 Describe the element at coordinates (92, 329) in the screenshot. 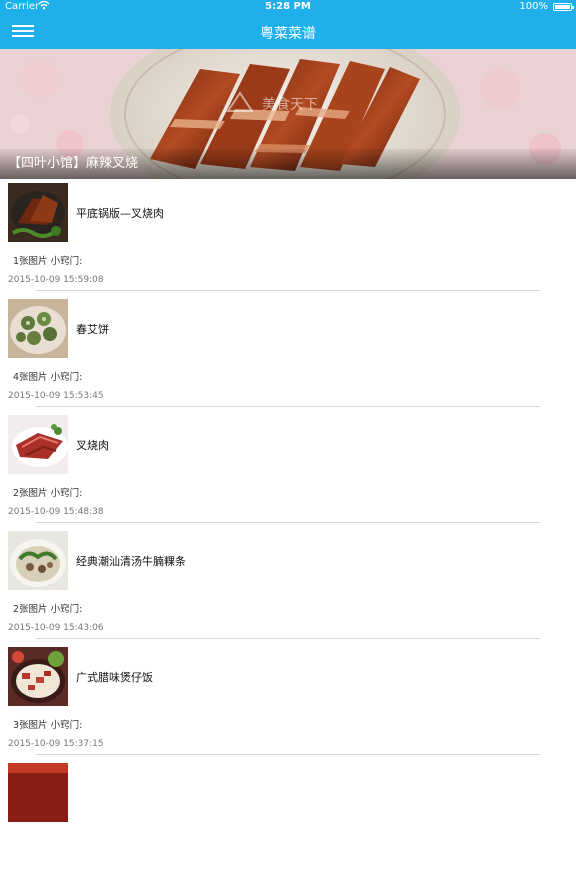

I see `recipe-title: 春艾饼` at that location.